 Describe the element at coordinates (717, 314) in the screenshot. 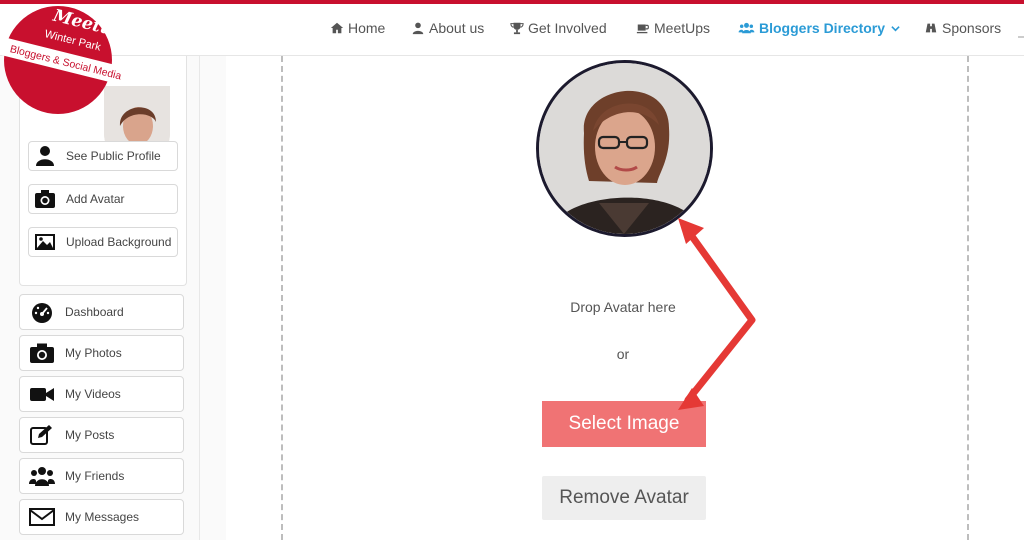

I see `annotation-arrow` at that location.